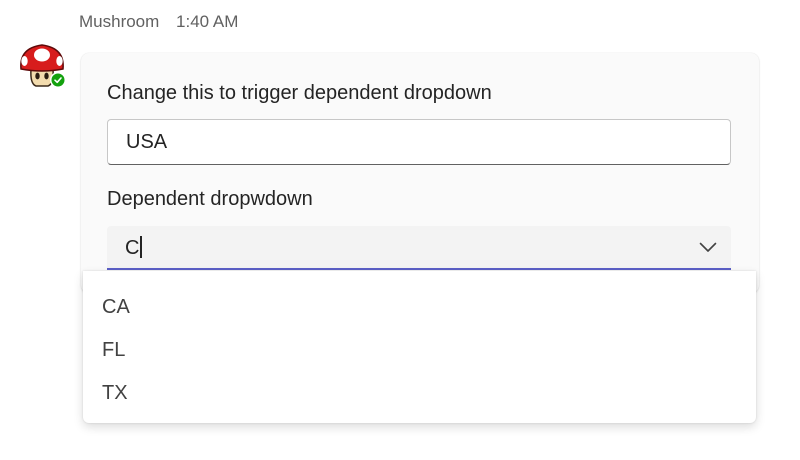 The height and width of the screenshot is (460, 800). I want to click on chevron-down-icon, so click(708, 247).